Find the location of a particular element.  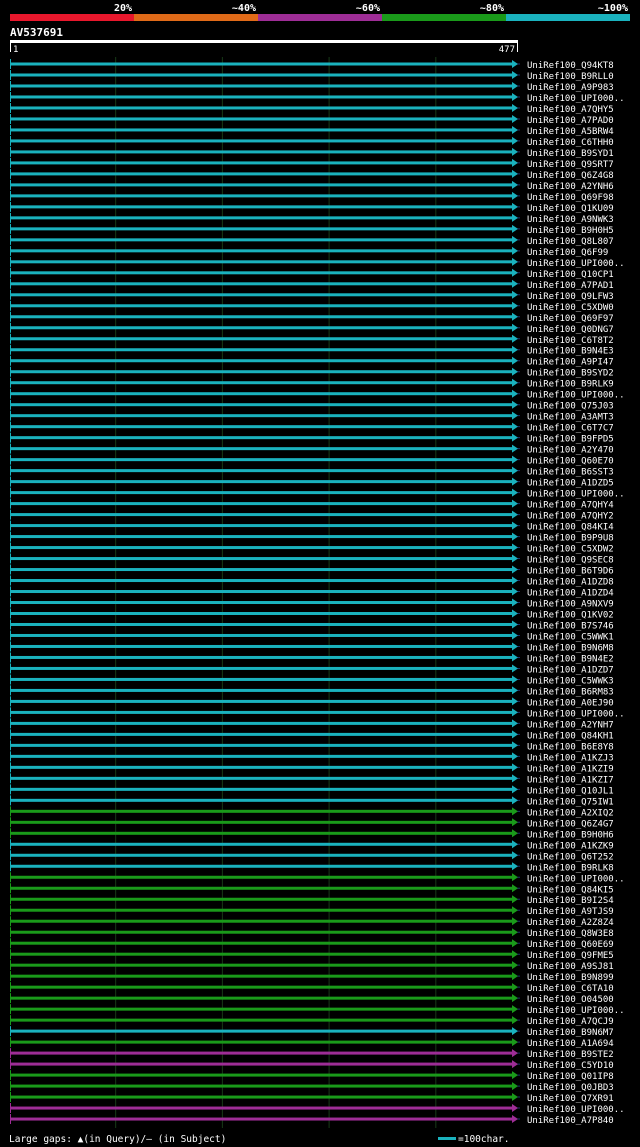

hit-label: UniRef100_B7S746 is located at coordinates (570, 626).